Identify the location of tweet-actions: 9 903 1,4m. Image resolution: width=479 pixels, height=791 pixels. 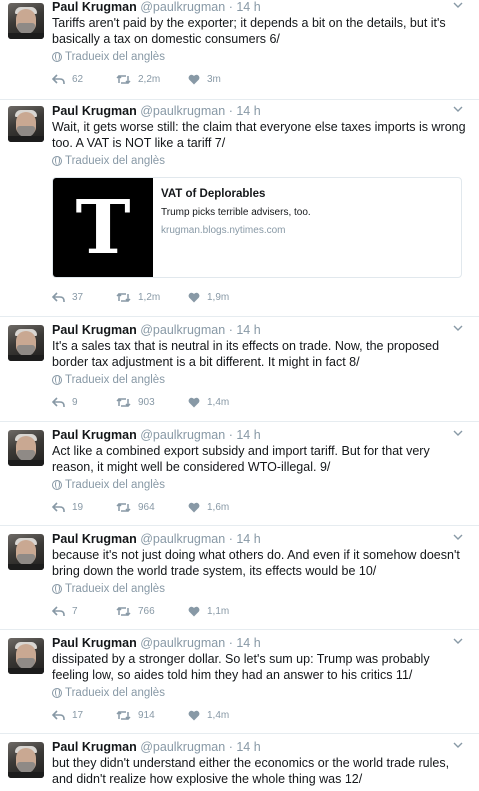
(140, 402).